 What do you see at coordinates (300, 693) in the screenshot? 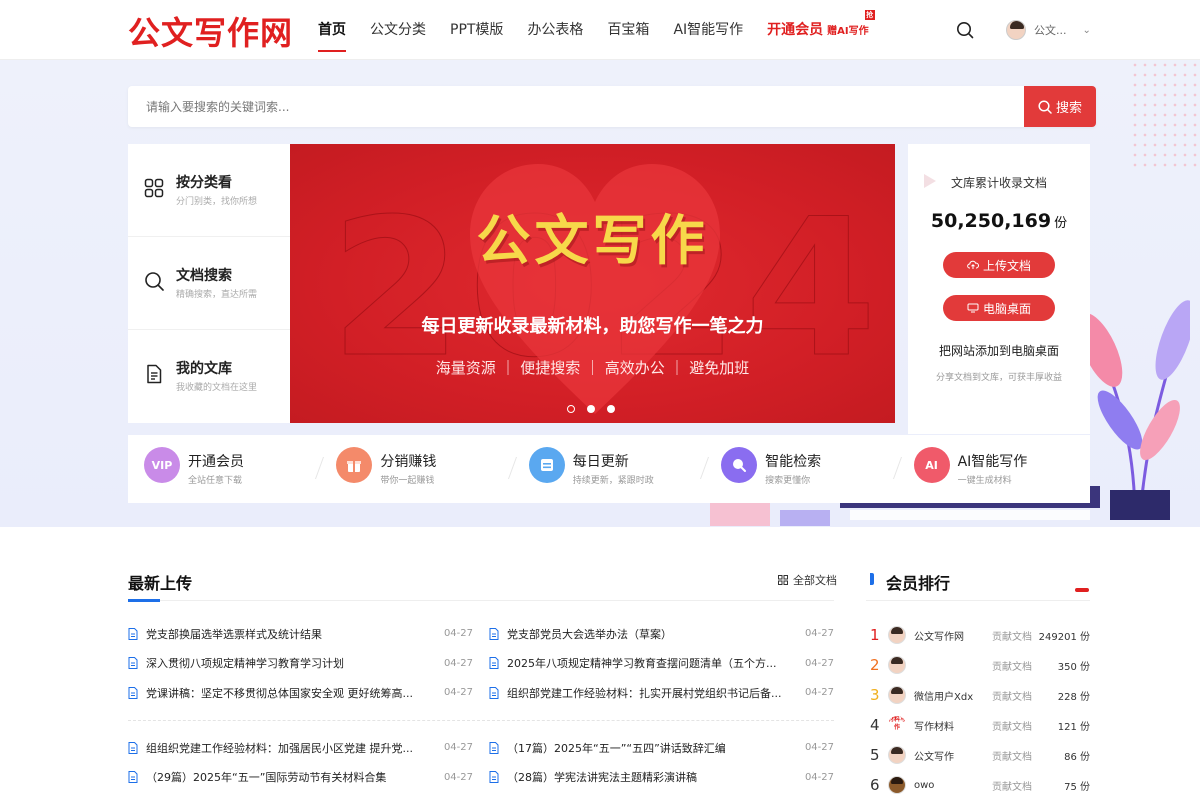
I see `list-item: 党课讲稿：坚定不移贯彻总体国家安全观 更好统筹高... 04-27` at bounding box center [300, 693].